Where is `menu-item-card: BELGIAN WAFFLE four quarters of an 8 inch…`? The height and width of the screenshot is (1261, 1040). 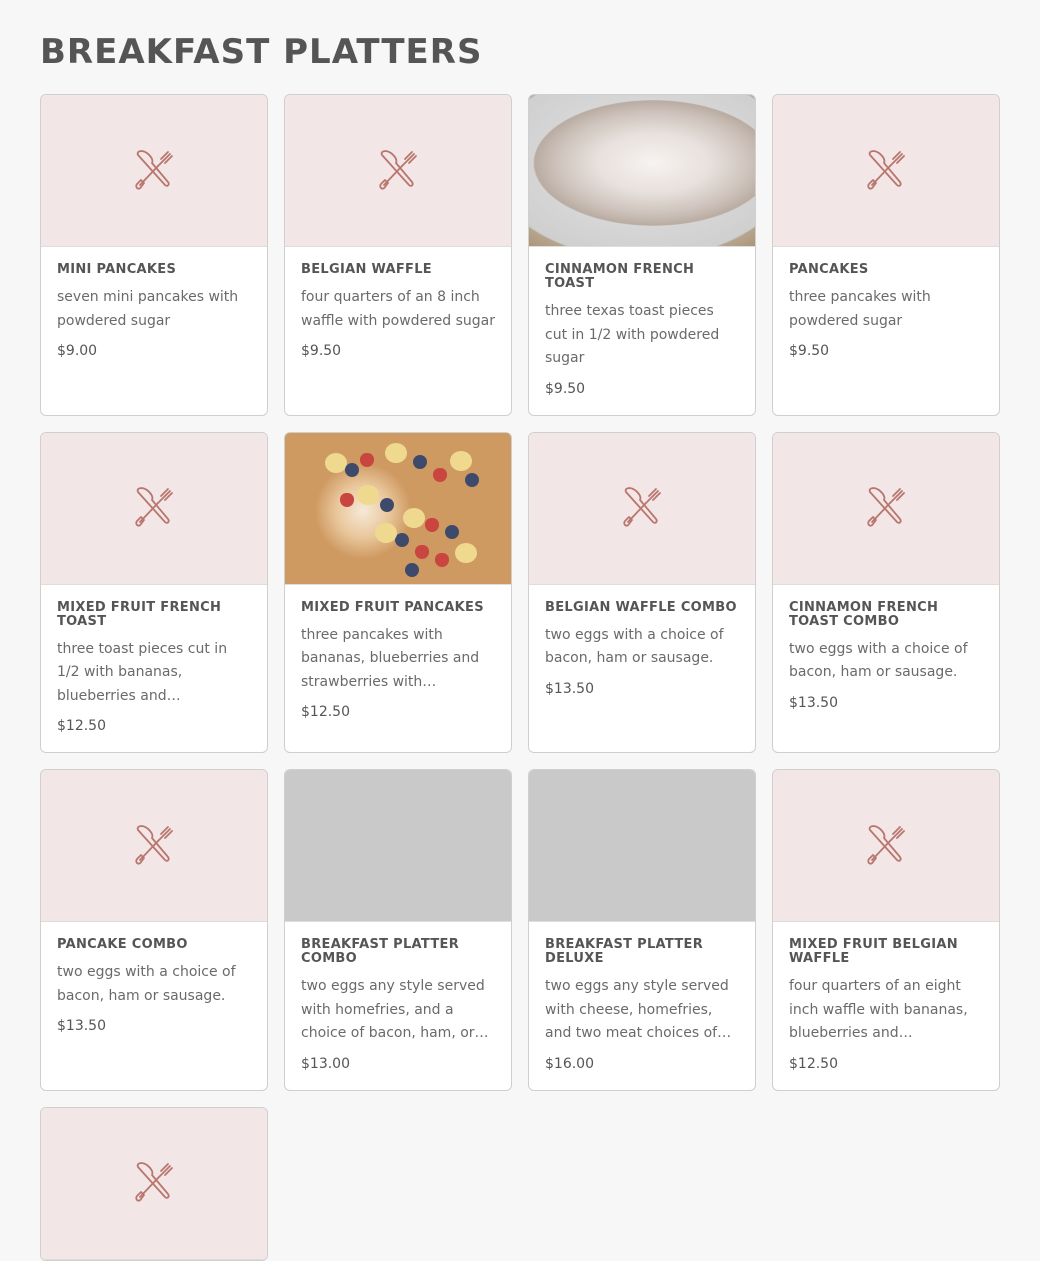
menu-item-card: BELGIAN WAFFLE four quarters of an 8 inch… is located at coordinates (398, 255).